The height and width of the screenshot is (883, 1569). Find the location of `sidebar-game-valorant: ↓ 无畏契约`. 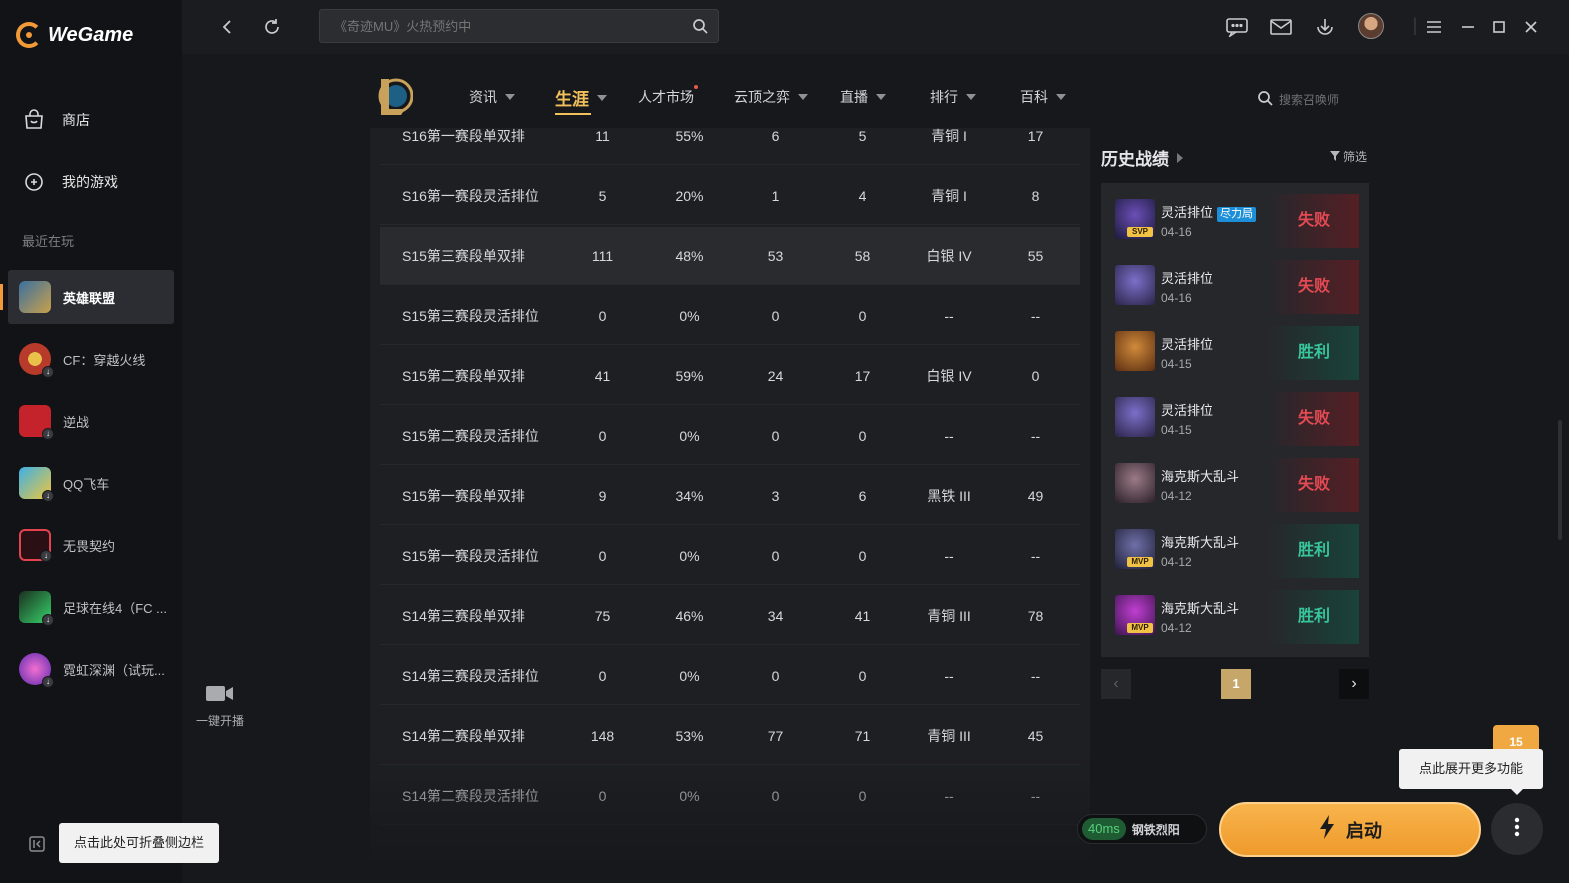

sidebar-game-valorant: ↓ 无畏契约 is located at coordinates (91, 545).